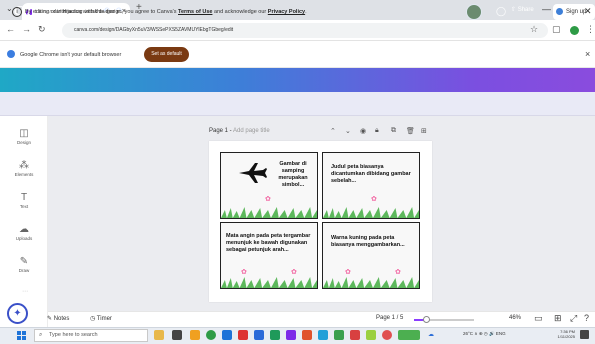  Describe the element at coordinates (227, 335) in the screenshot. I see `edge-icon` at that location.